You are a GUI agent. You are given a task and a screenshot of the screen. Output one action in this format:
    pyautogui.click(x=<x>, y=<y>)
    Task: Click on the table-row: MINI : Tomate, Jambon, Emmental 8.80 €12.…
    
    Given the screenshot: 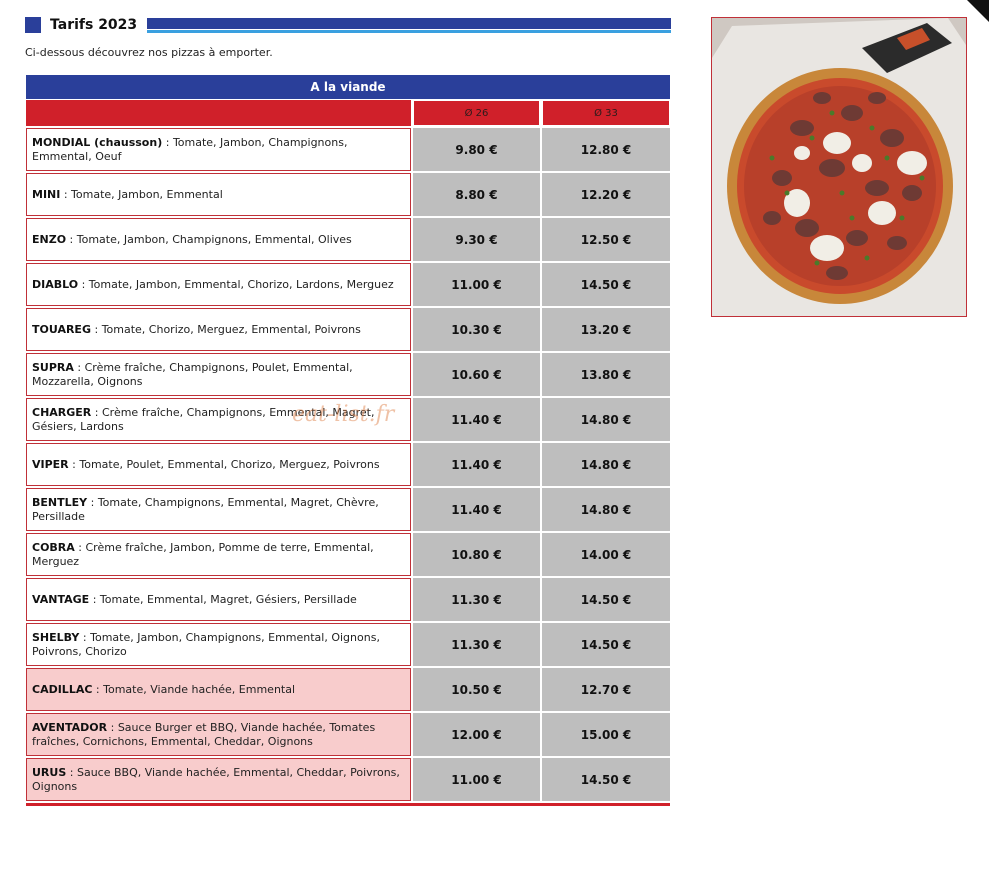 What is the action you would take?
    pyautogui.click(x=348, y=194)
    